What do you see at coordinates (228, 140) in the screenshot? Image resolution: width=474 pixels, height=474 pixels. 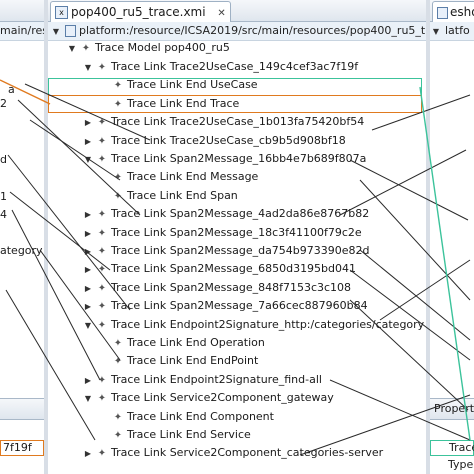 I see `tree-row-label: Trace Link Trace2UseCase_cb9b5d908bf18` at bounding box center [228, 140].